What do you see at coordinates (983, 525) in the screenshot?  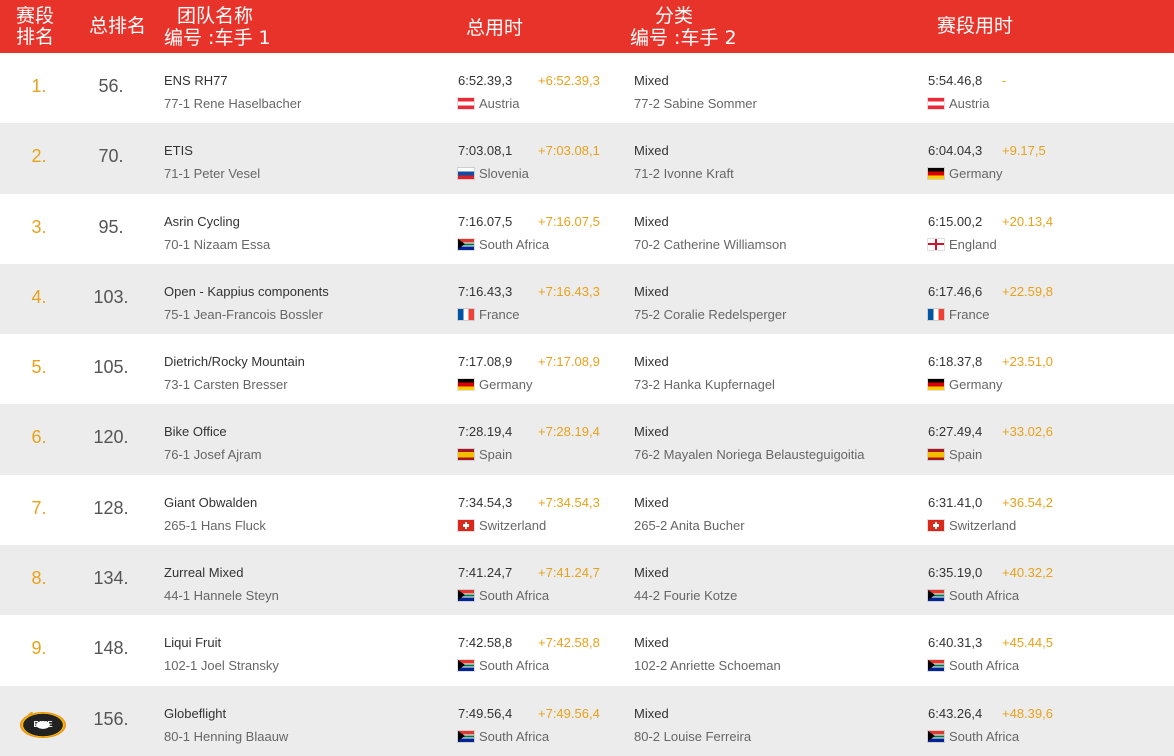 I see `country-name: Switzerland` at bounding box center [983, 525].